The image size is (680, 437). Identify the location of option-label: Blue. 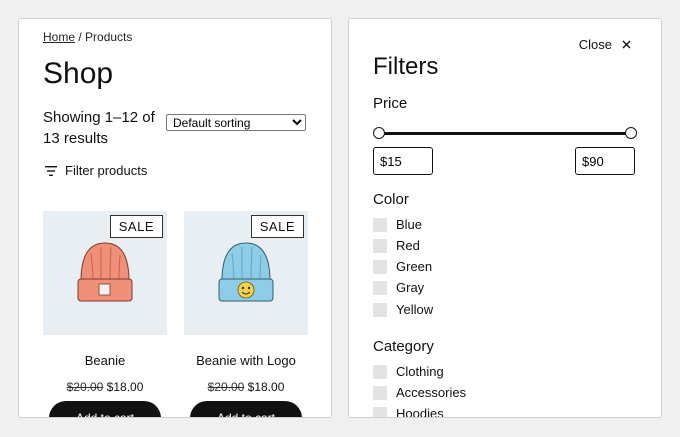
(409, 224).